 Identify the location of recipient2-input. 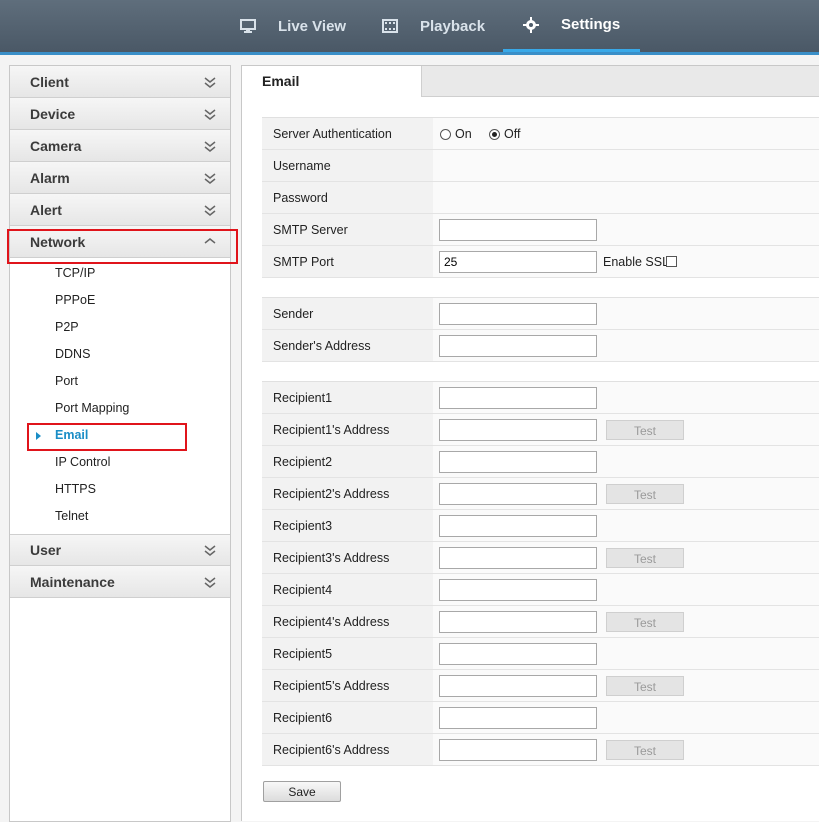
(518, 462).